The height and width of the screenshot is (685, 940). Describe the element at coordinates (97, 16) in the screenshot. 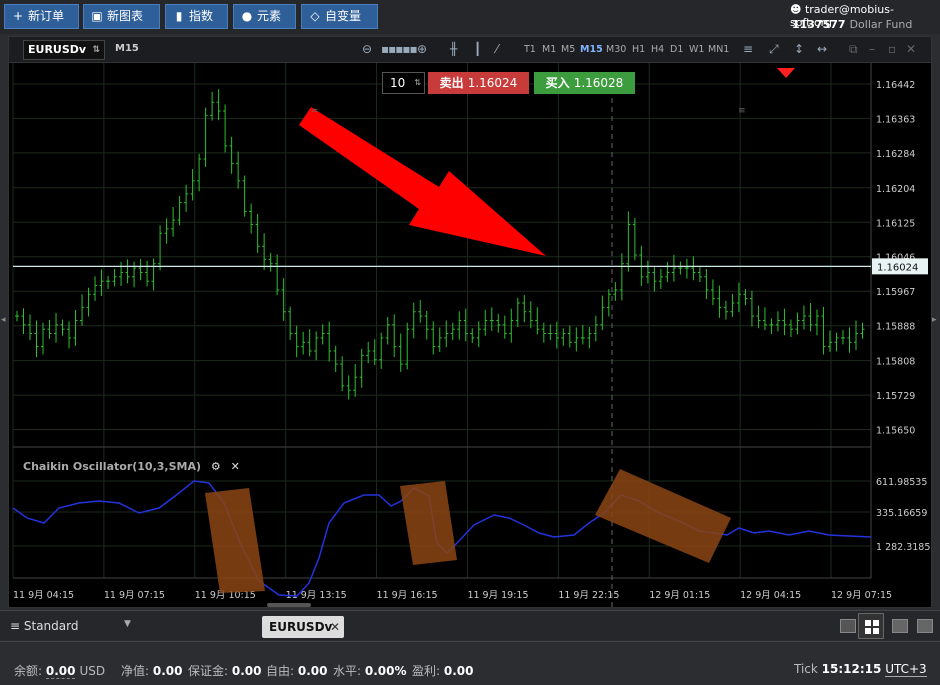

I see `chart-window-icon: ▣` at that location.